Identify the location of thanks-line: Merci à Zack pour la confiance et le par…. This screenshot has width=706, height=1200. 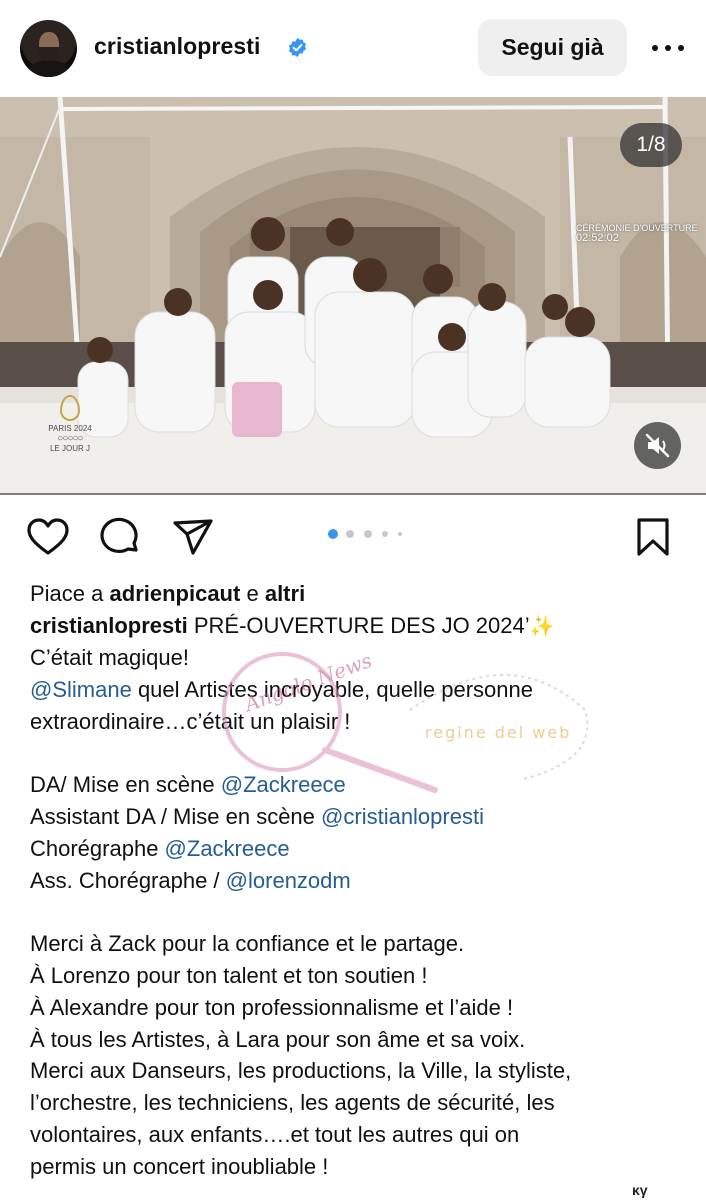
(247, 943).